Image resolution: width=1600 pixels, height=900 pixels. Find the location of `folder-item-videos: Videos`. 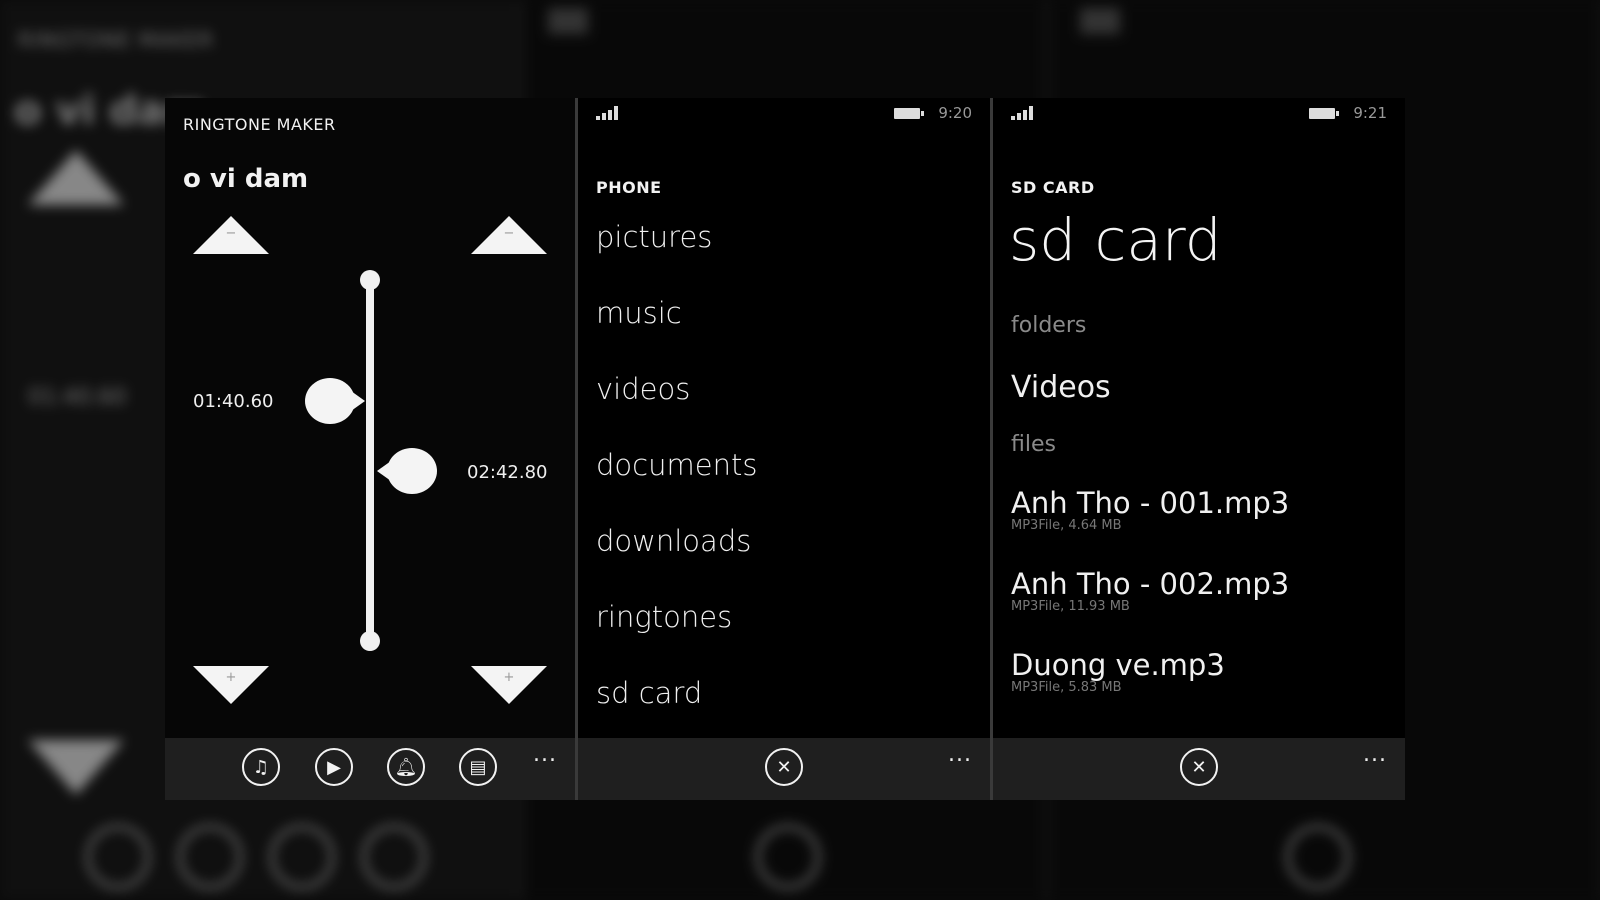

folder-item-videos: Videos is located at coordinates (1061, 387).